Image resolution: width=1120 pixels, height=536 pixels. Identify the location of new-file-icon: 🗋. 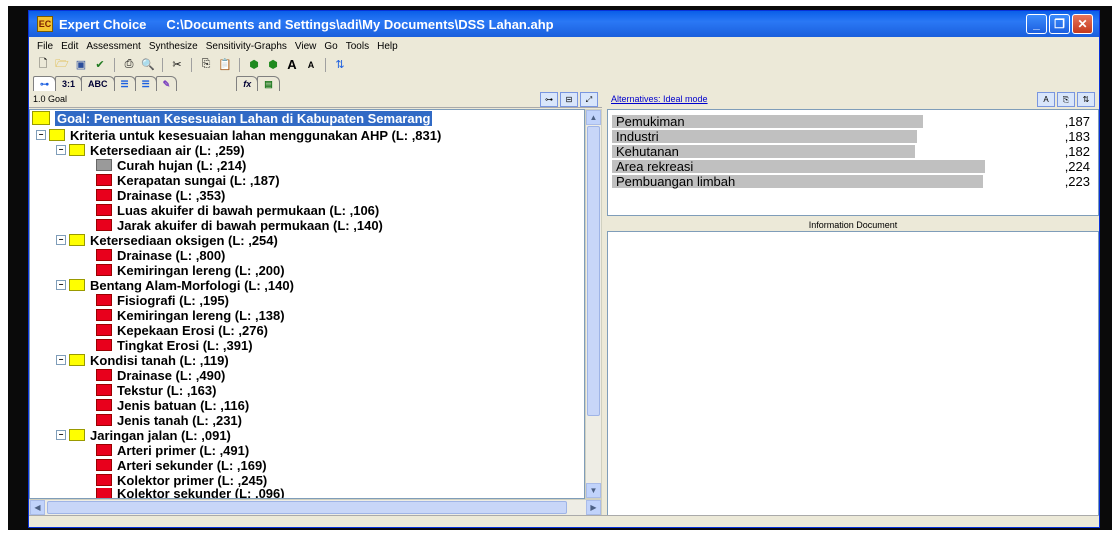
(43, 64).